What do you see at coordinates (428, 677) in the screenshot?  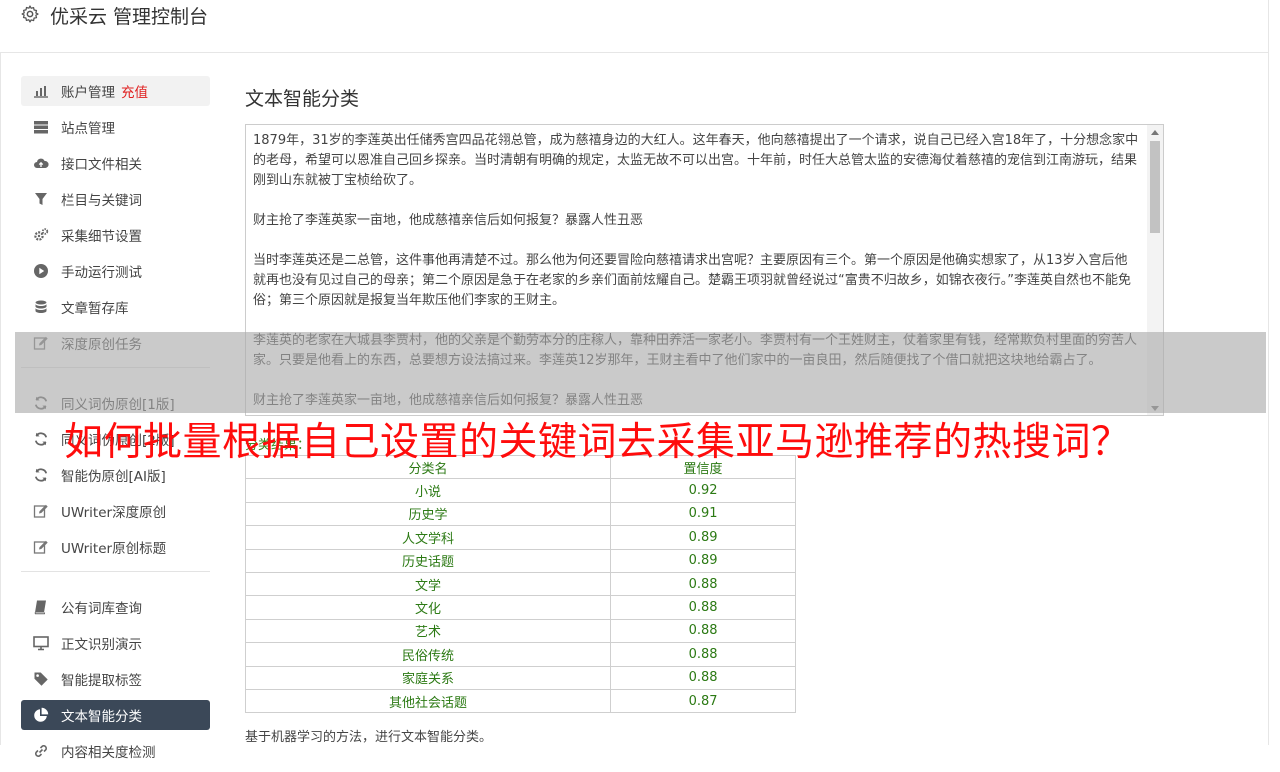 I see `category-name-cell: 家庭关系` at bounding box center [428, 677].